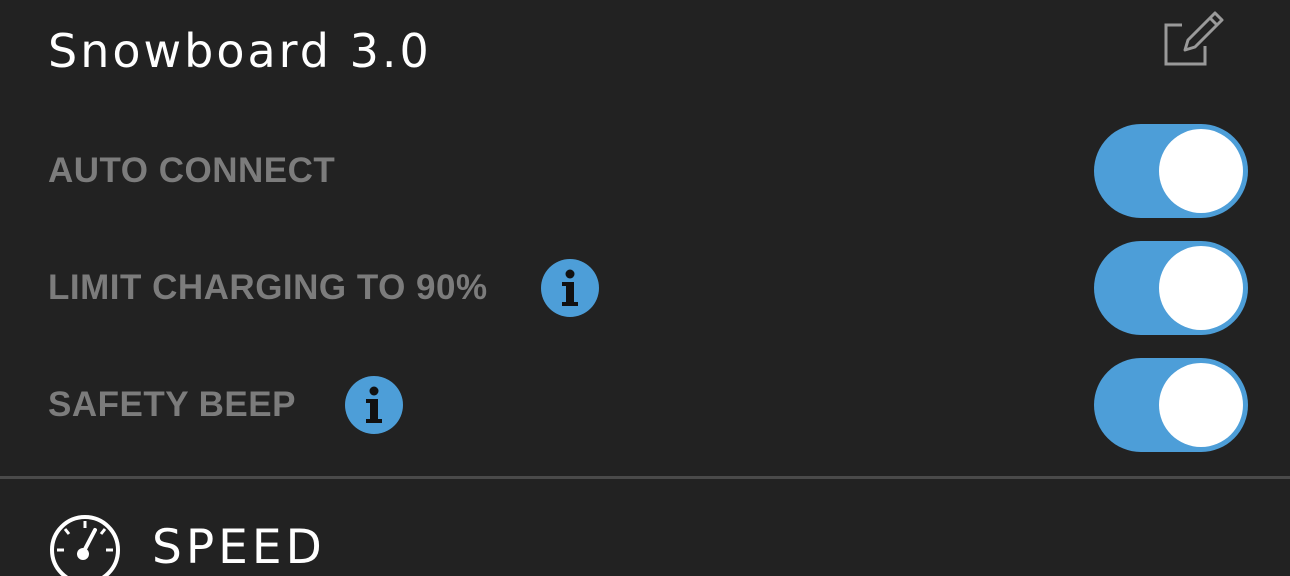 The height and width of the screenshot is (576, 1290). I want to click on speedometer-icon, so click(85, 544).